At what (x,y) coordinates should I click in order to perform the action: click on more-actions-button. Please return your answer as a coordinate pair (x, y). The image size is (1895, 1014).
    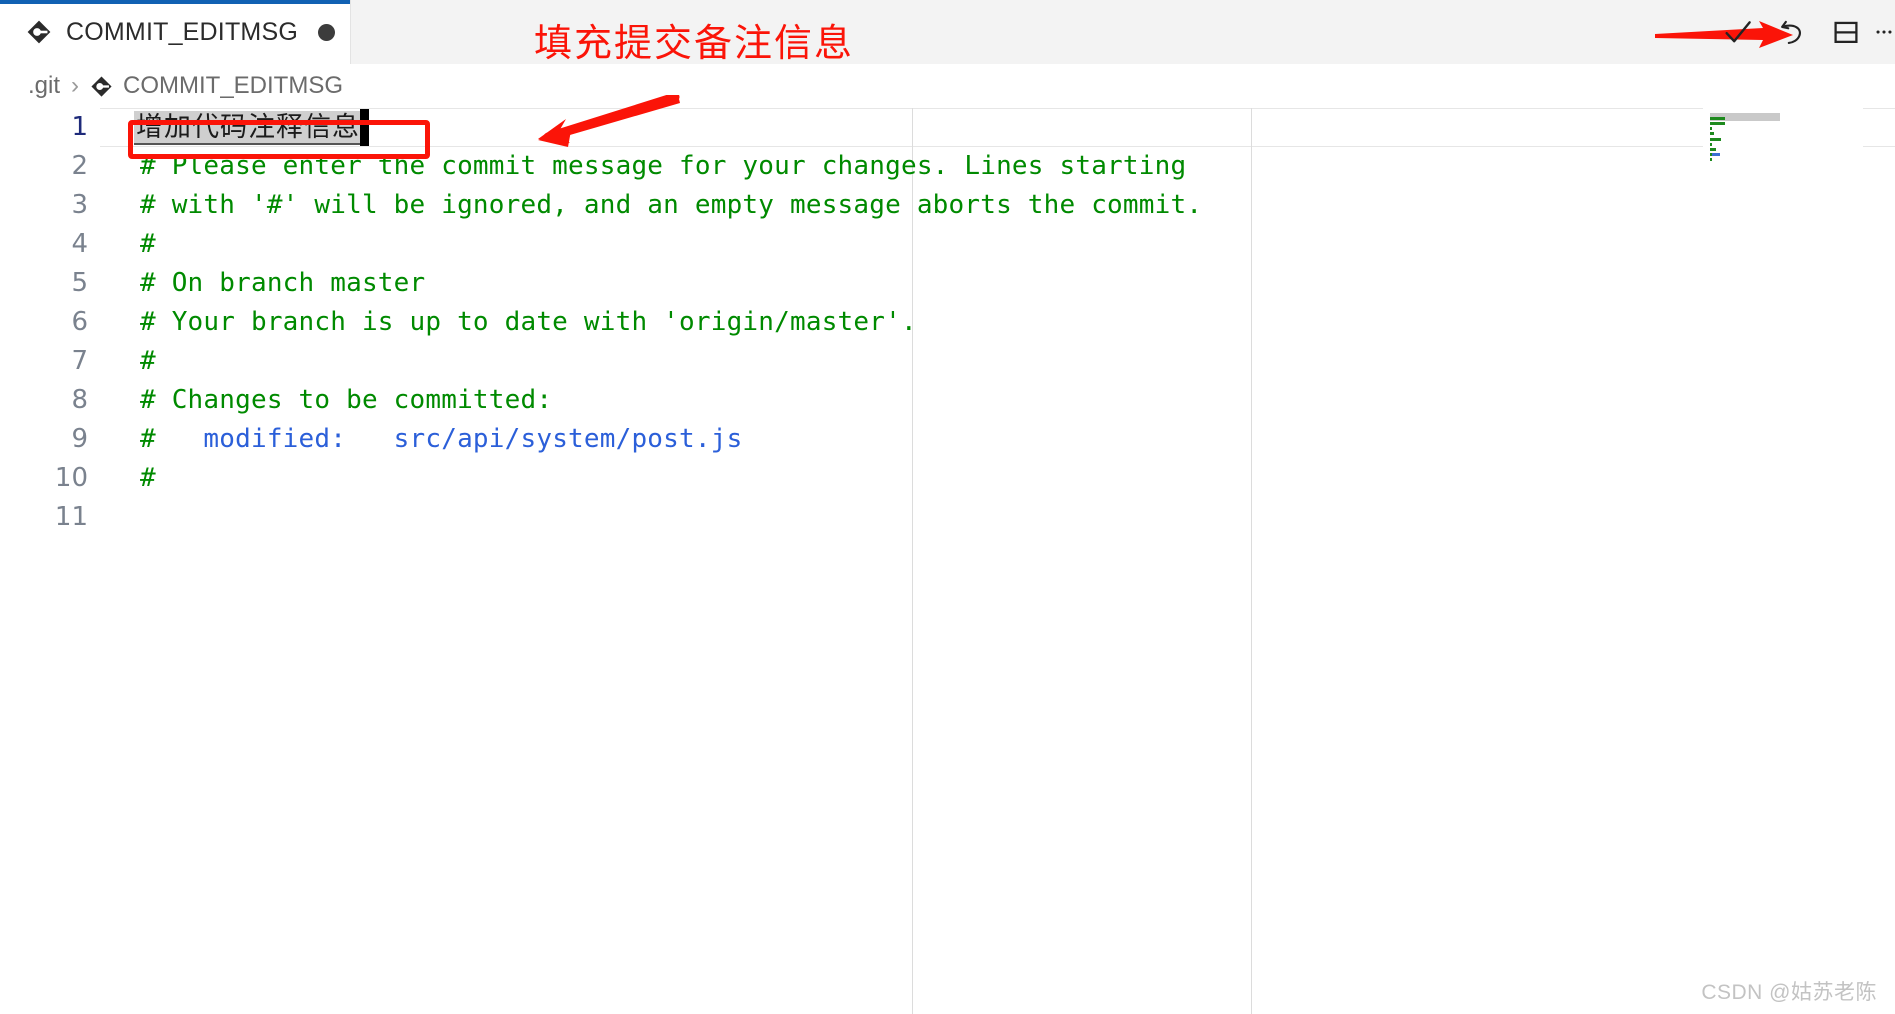
    Looking at the image, I should click on (1884, 32).